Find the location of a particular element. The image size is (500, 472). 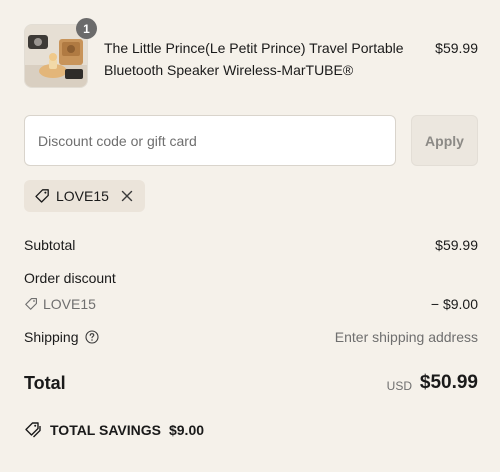

order-discount-code-row: LOVE15 is located at coordinates (60, 304).